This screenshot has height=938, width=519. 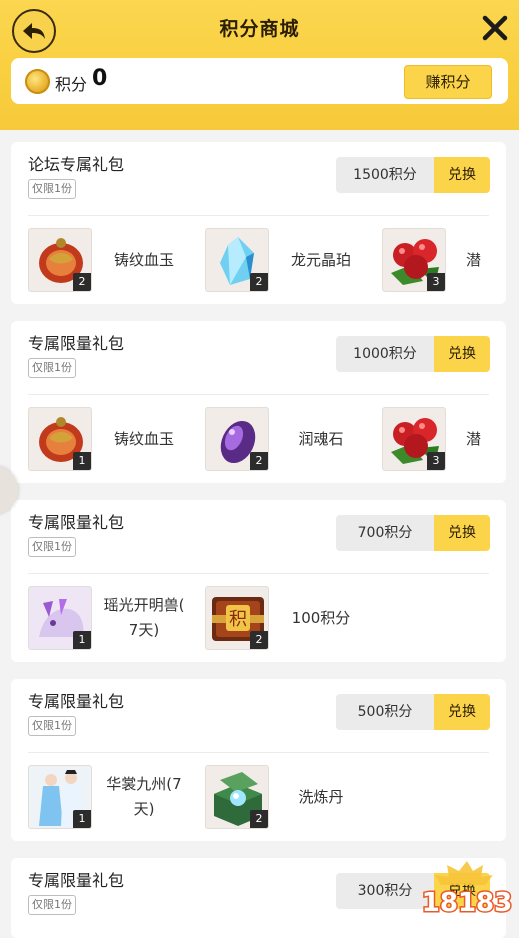 I want to click on close-icon, so click(x=495, y=28).